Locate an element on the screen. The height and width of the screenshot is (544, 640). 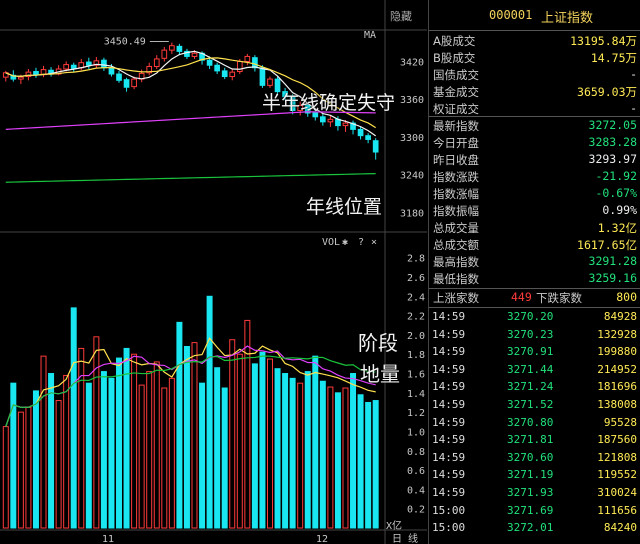
stat-value: 3259.16 is located at coordinates (612, 278).